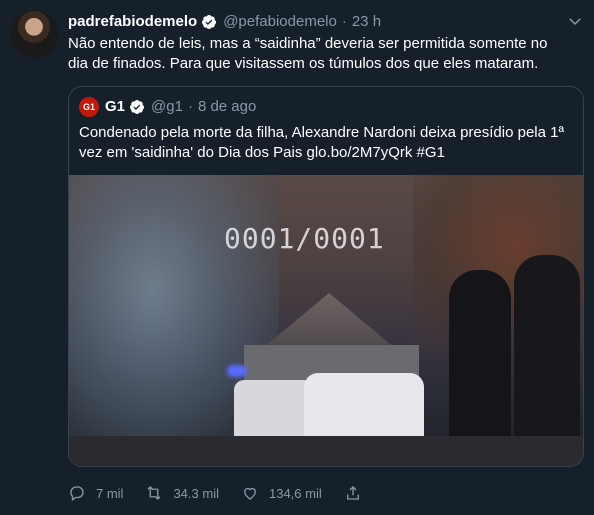 The image size is (594, 515). I want to click on share-icon, so click(352, 493).